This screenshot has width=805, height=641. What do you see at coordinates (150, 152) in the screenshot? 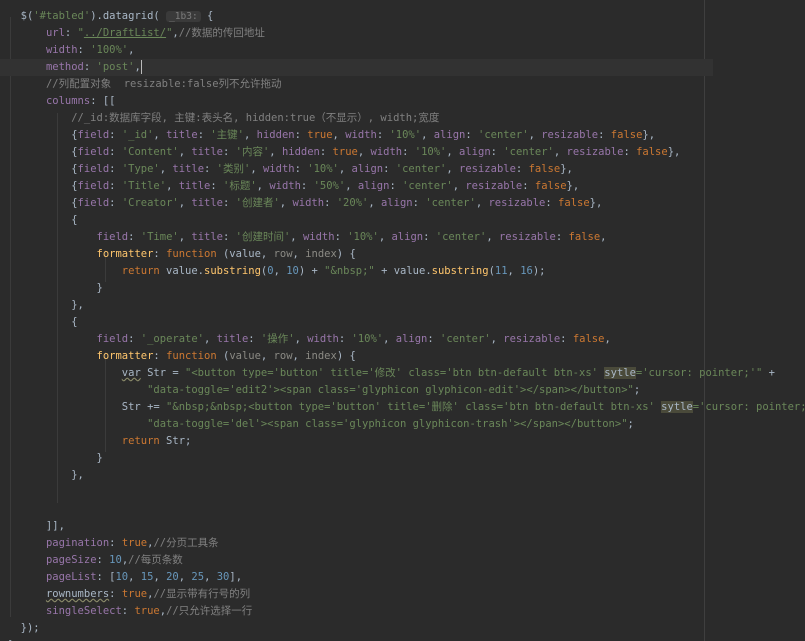
I see `string-token: 'Content'` at bounding box center [150, 152].